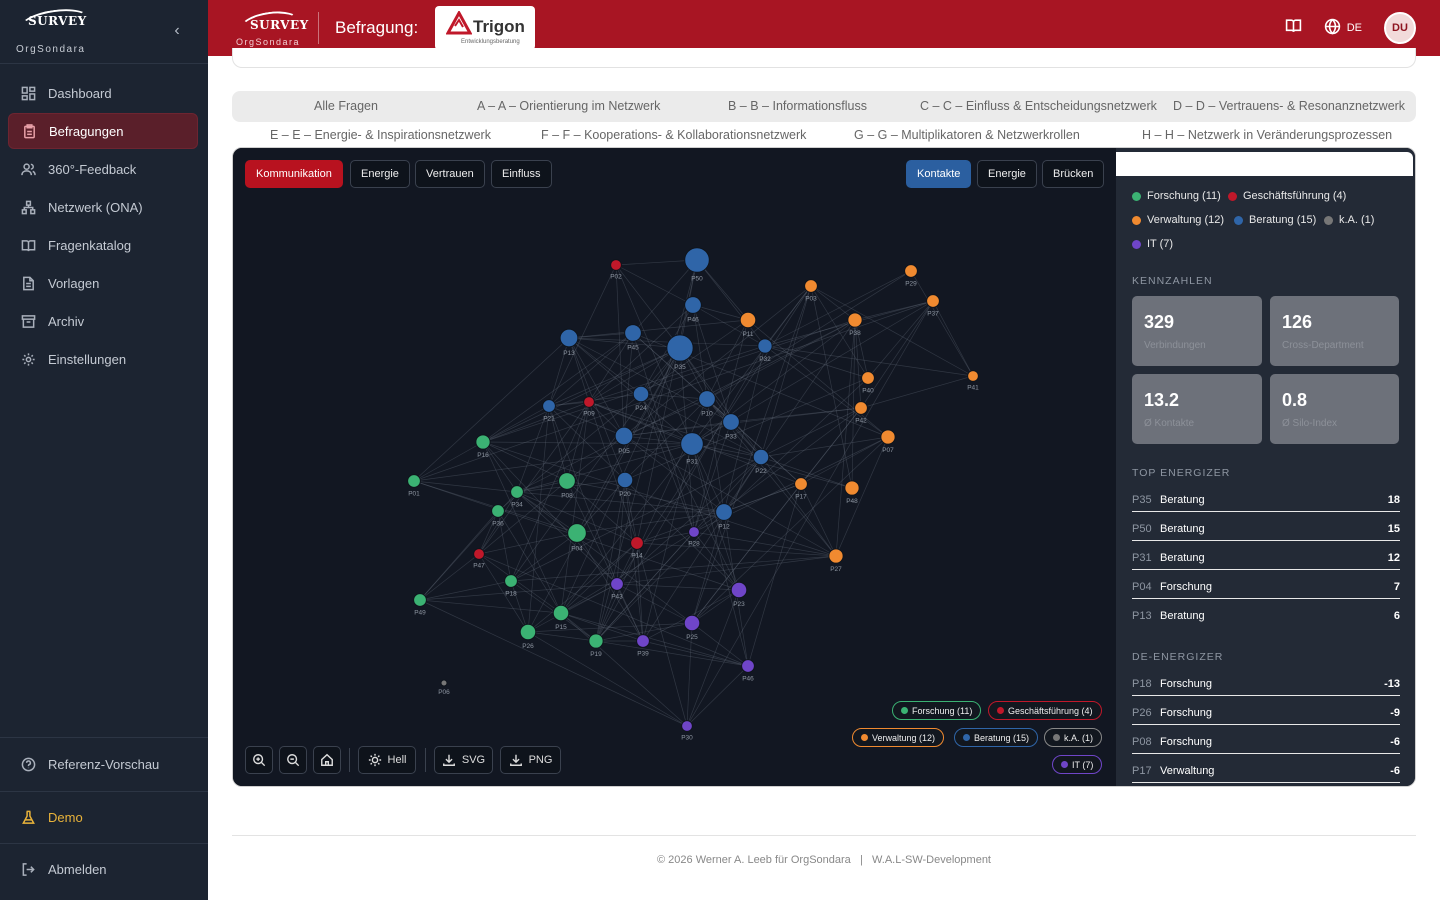  Describe the element at coordinates (1343, 28) in the screenshot. I see `language-switcher: DE` at that location.